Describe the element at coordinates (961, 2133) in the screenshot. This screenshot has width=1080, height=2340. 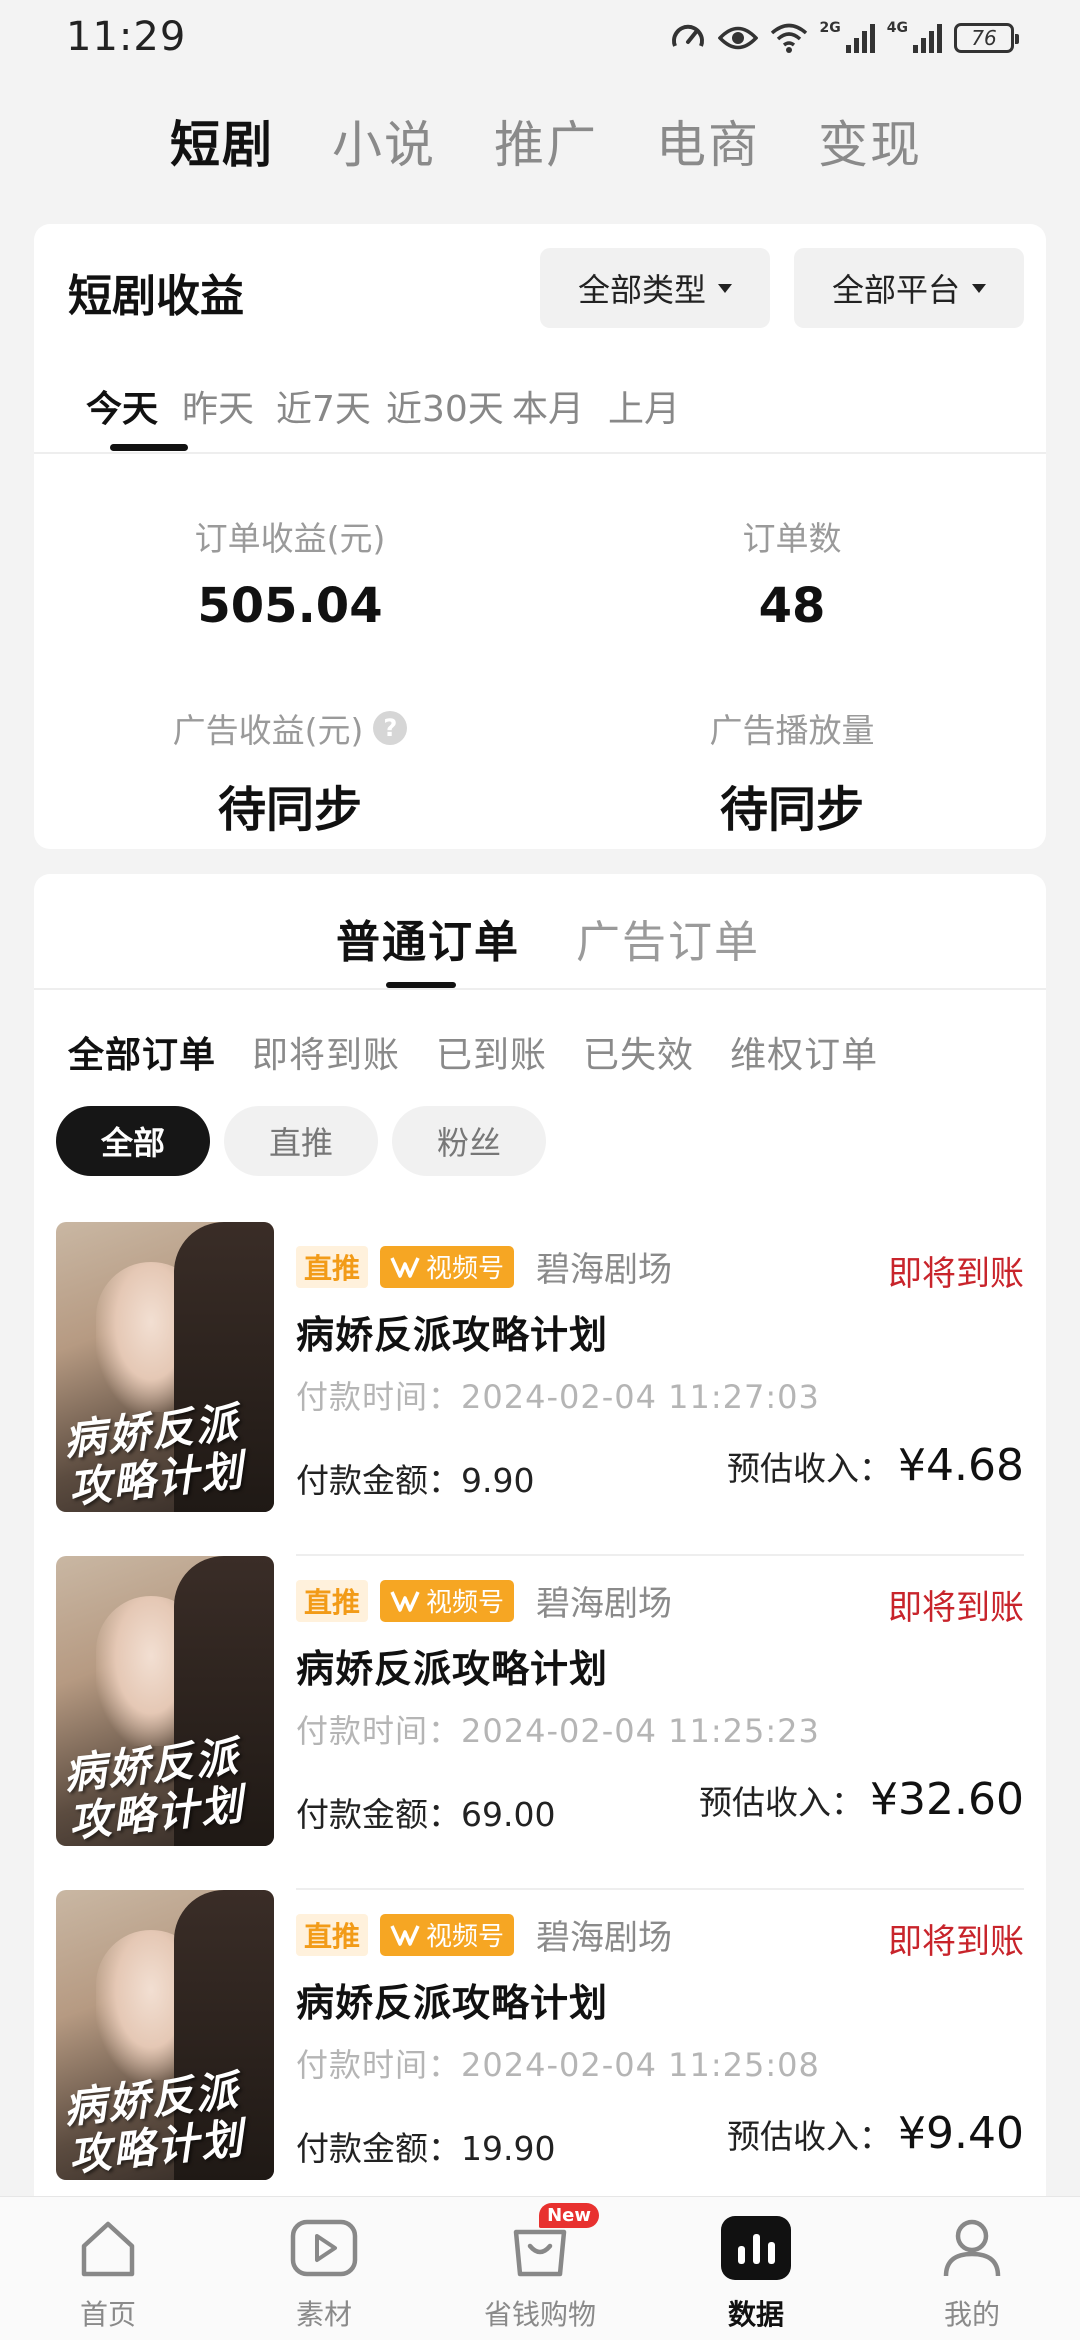
I see `income-value: ¥9.40` at that location.